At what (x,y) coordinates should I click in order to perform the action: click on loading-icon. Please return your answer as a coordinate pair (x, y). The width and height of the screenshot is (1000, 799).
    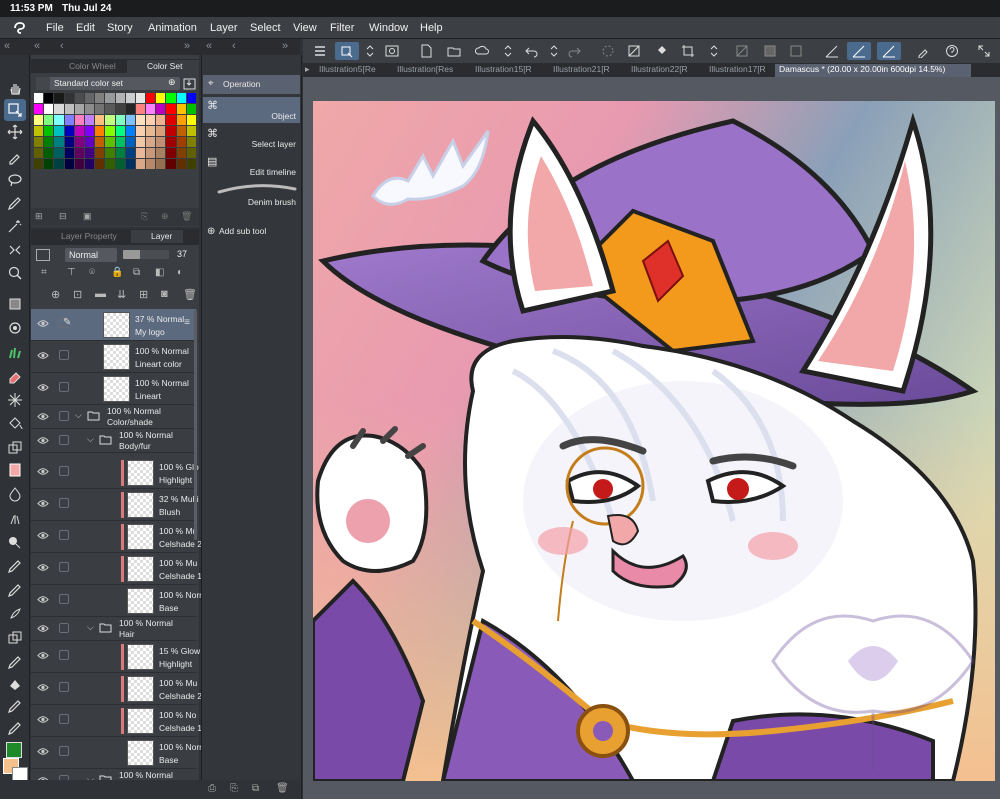
    Looking at the image, I should click on (608, 51).